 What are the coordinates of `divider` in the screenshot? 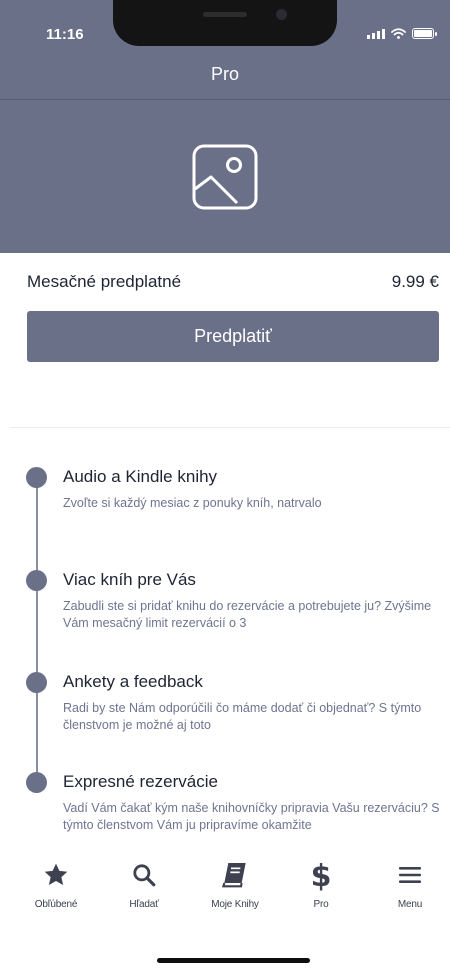 It's located at (230, 427).